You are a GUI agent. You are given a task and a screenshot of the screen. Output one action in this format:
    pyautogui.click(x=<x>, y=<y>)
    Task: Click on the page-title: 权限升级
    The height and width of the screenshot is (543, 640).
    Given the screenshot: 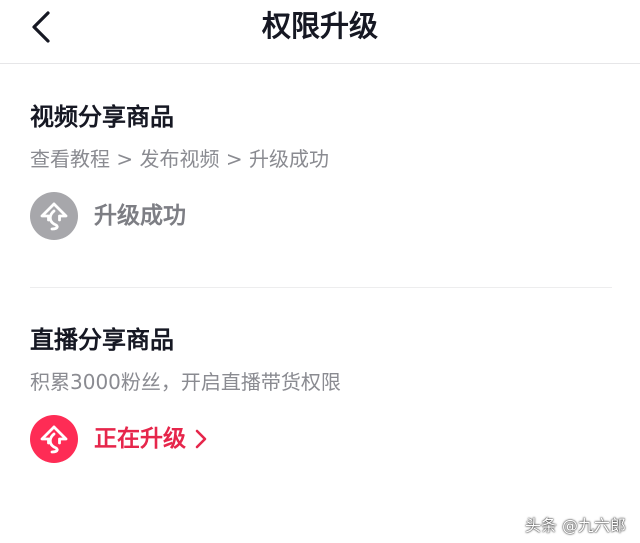 What is the action you would take?
    pyautogui.click(x=319, y=26)
    